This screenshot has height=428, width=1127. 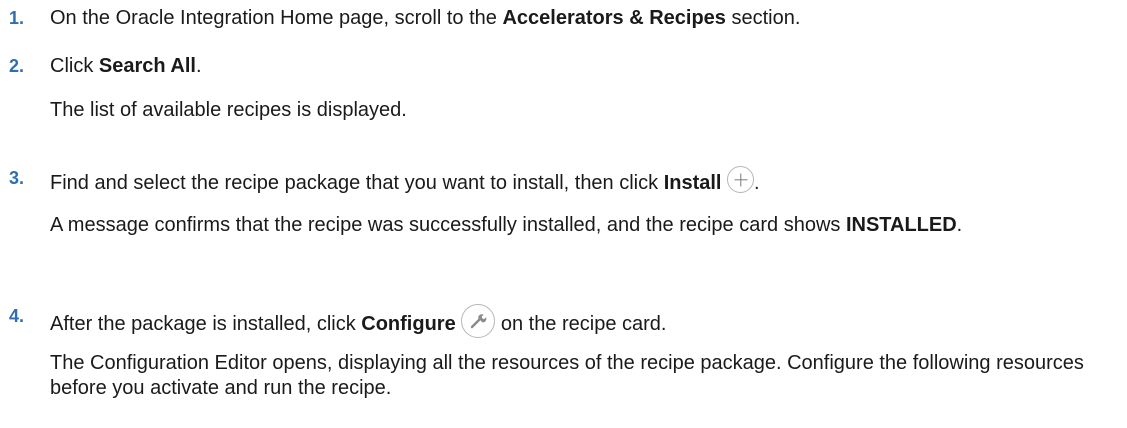 What do you see at coordinates (901, 225) in the screenshot?
I see `status-term: INSTALLED` at bounding box center [901, 225].